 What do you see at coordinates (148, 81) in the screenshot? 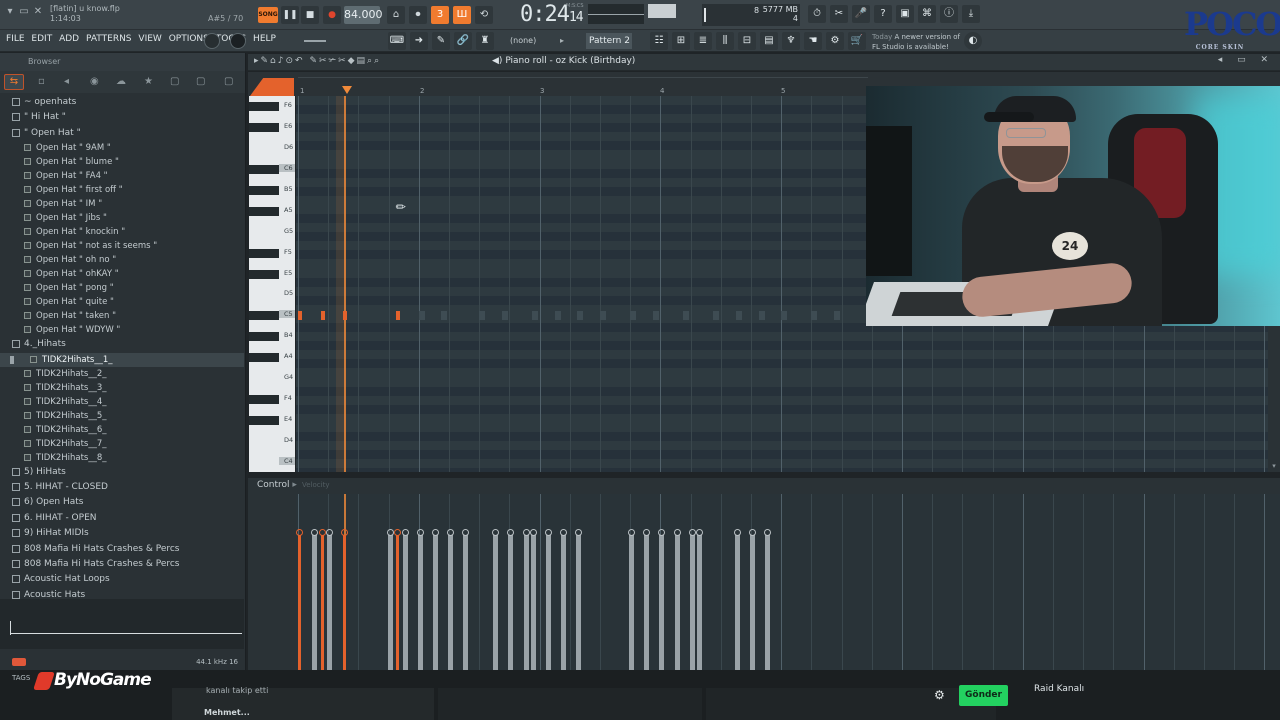
I see `browser-star-icon: ★` at bounding box center [148, 81].